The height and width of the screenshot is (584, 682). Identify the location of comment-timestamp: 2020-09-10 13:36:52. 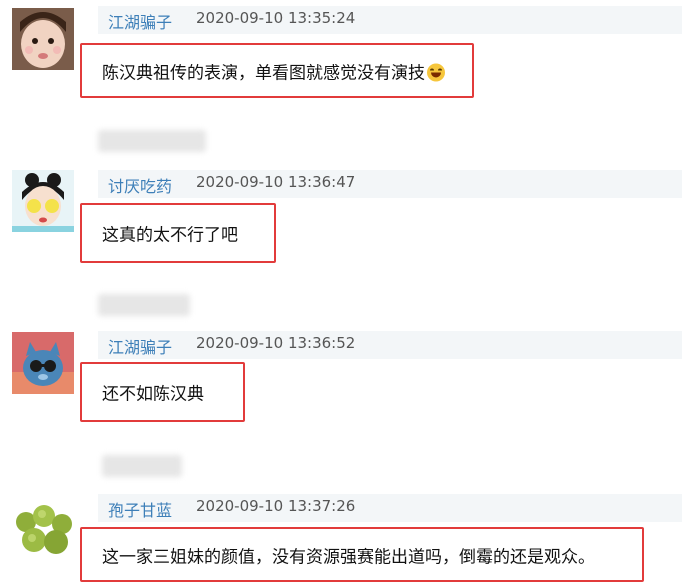
(276, 343).